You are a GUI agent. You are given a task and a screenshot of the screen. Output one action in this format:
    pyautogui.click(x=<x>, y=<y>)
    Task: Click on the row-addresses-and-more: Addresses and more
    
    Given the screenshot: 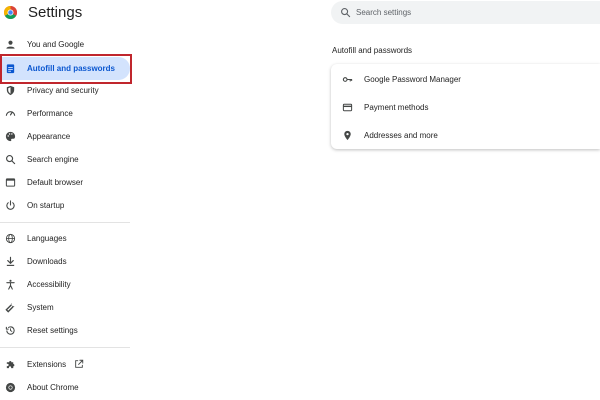 What is the action you would take?
    pyautogui.click(x=465, y=135)
    